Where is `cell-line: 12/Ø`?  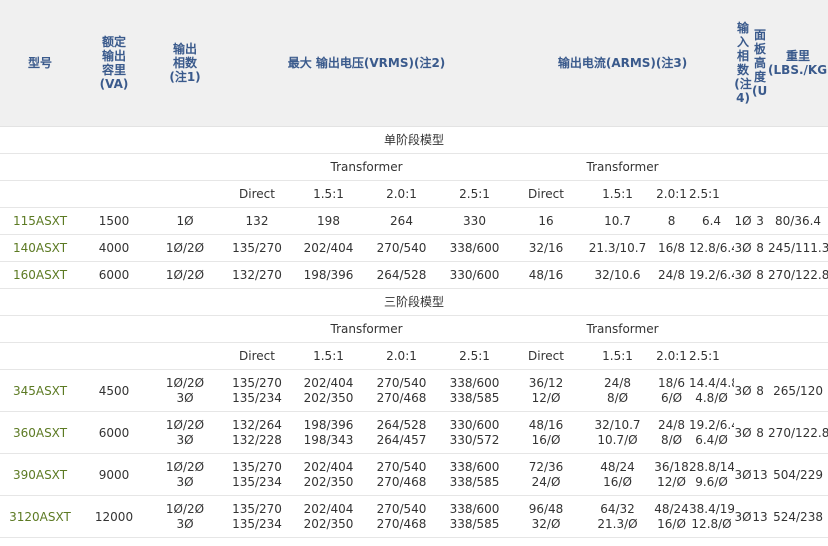
cell-line: 12/Ø is located at coordinates (671, 481).